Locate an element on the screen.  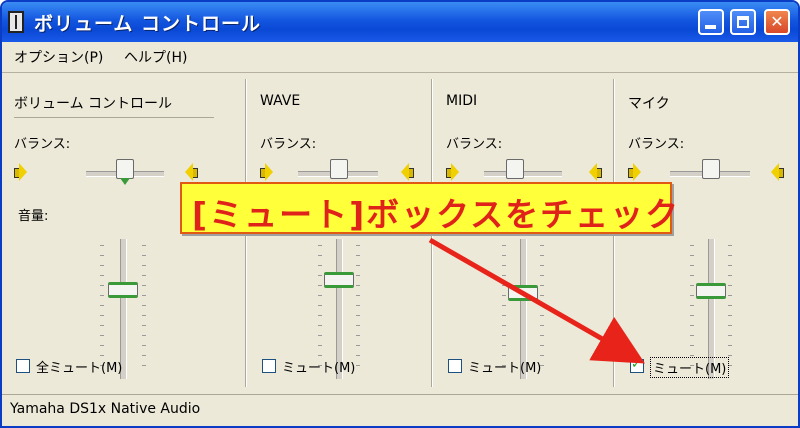
volume-app-icon is located at coordinates (16, 22).